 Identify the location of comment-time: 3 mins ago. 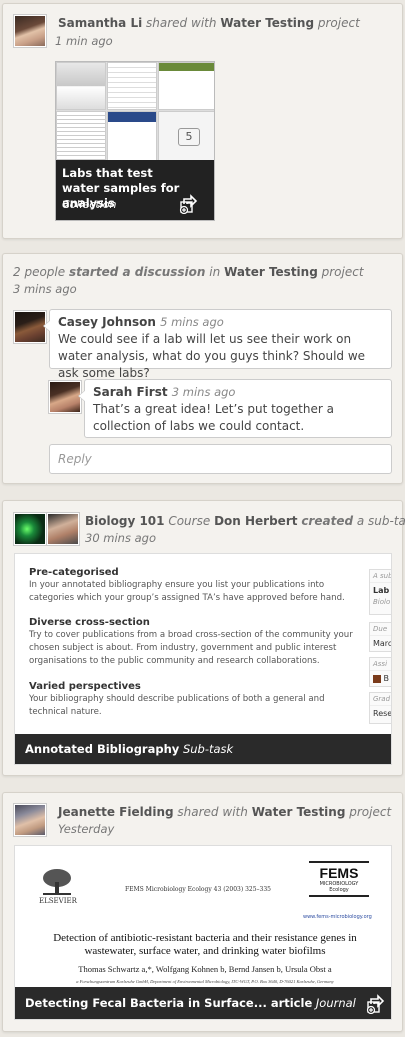
(203, 392).